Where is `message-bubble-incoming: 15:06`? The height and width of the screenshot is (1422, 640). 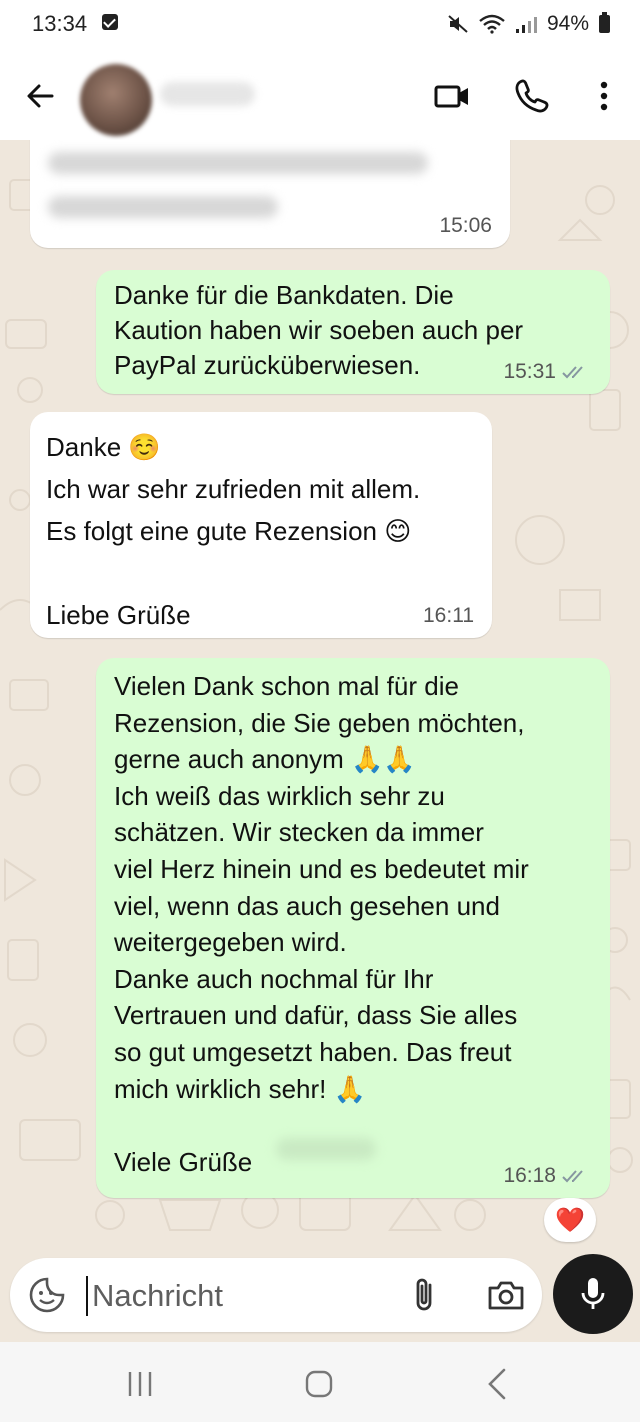
message-bubble-incoming: 15:06 is located at coordinates (270, 194).